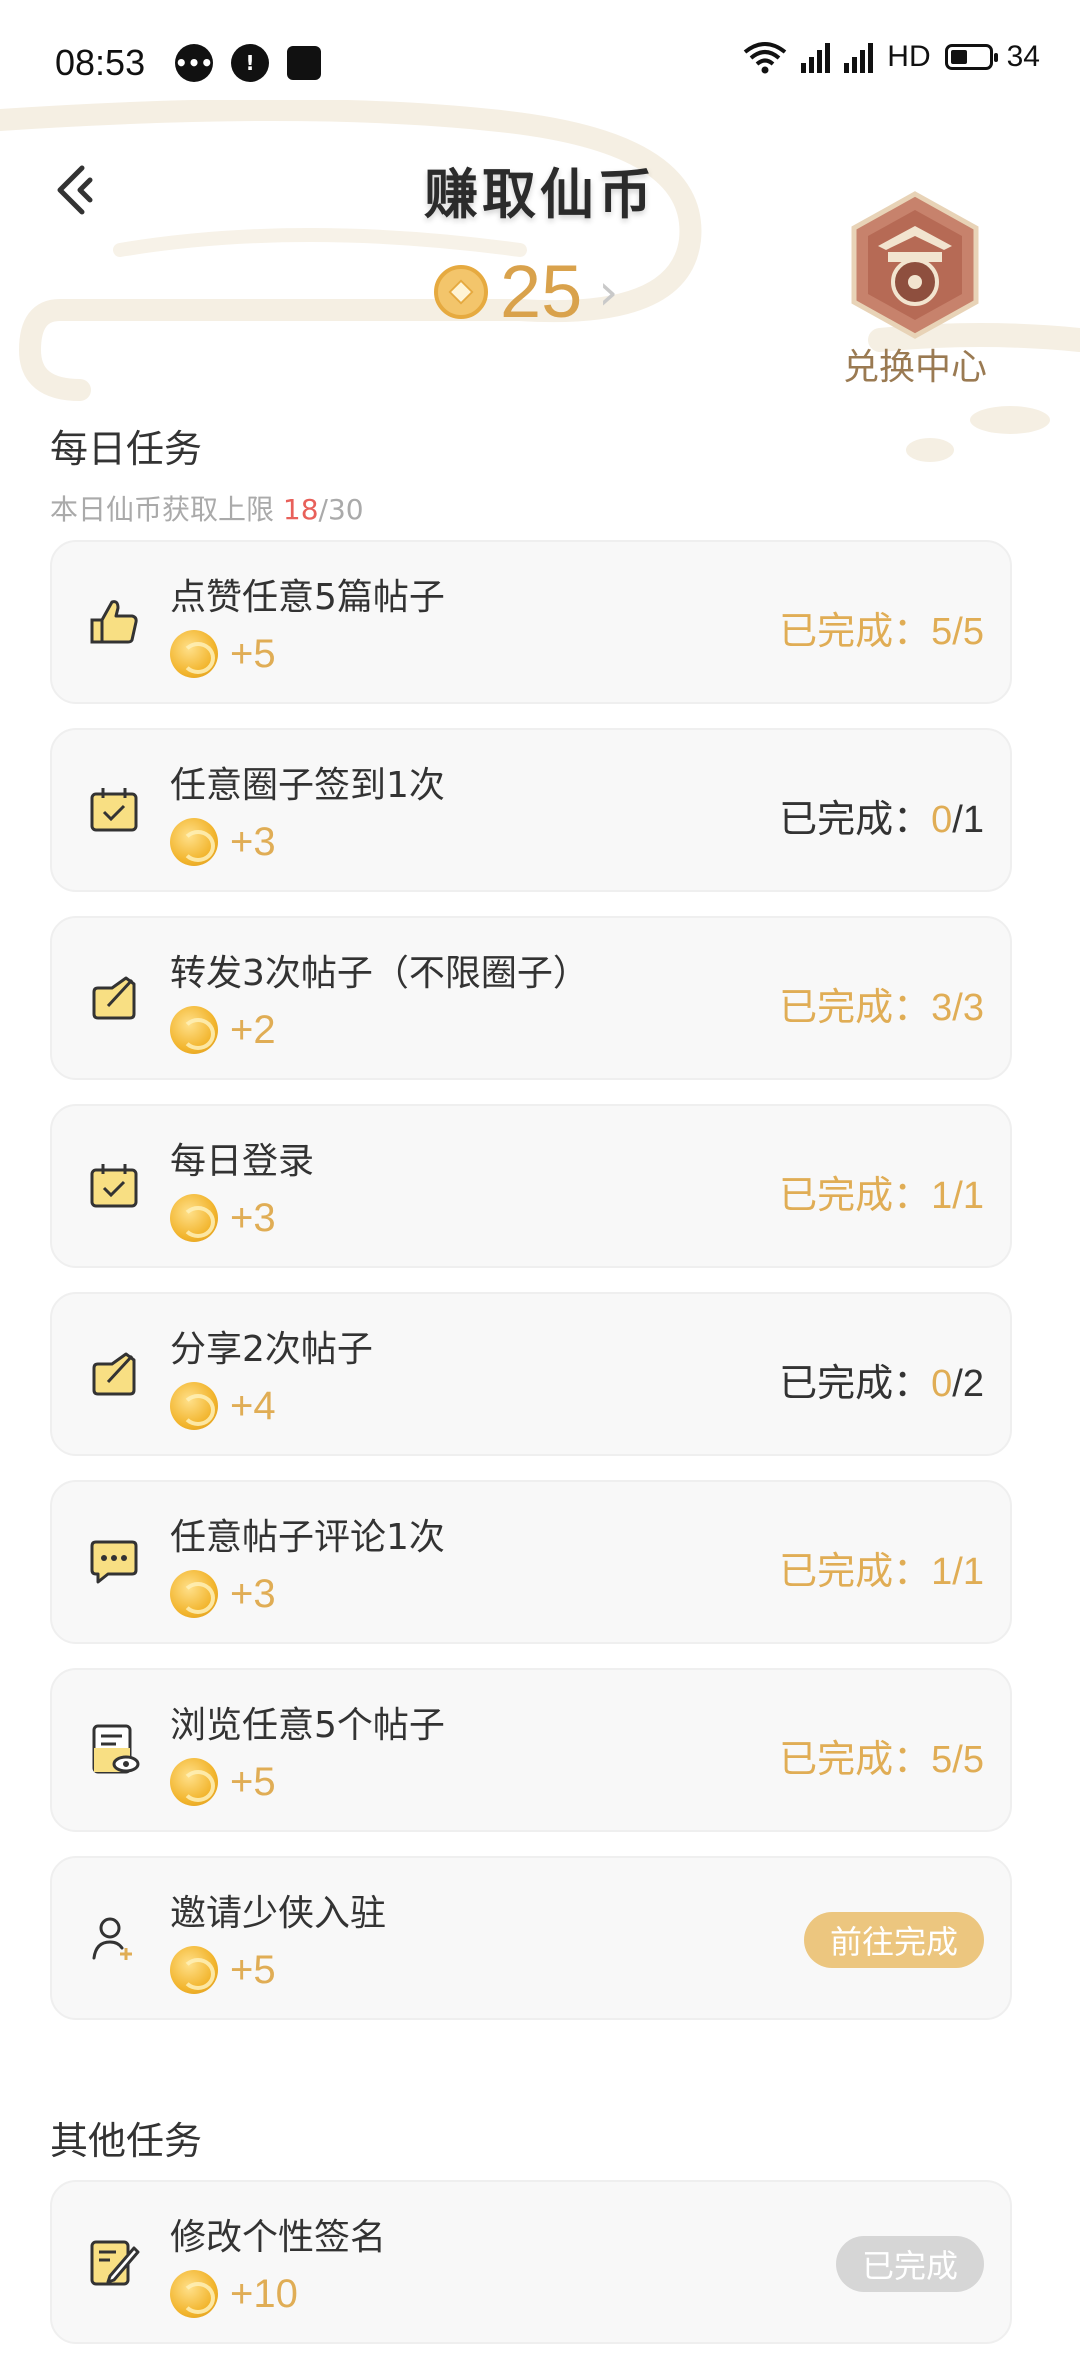  Describe the element at coordinates (115, 2263) in the screenshot. I see `edit-signature-icon` at that location.